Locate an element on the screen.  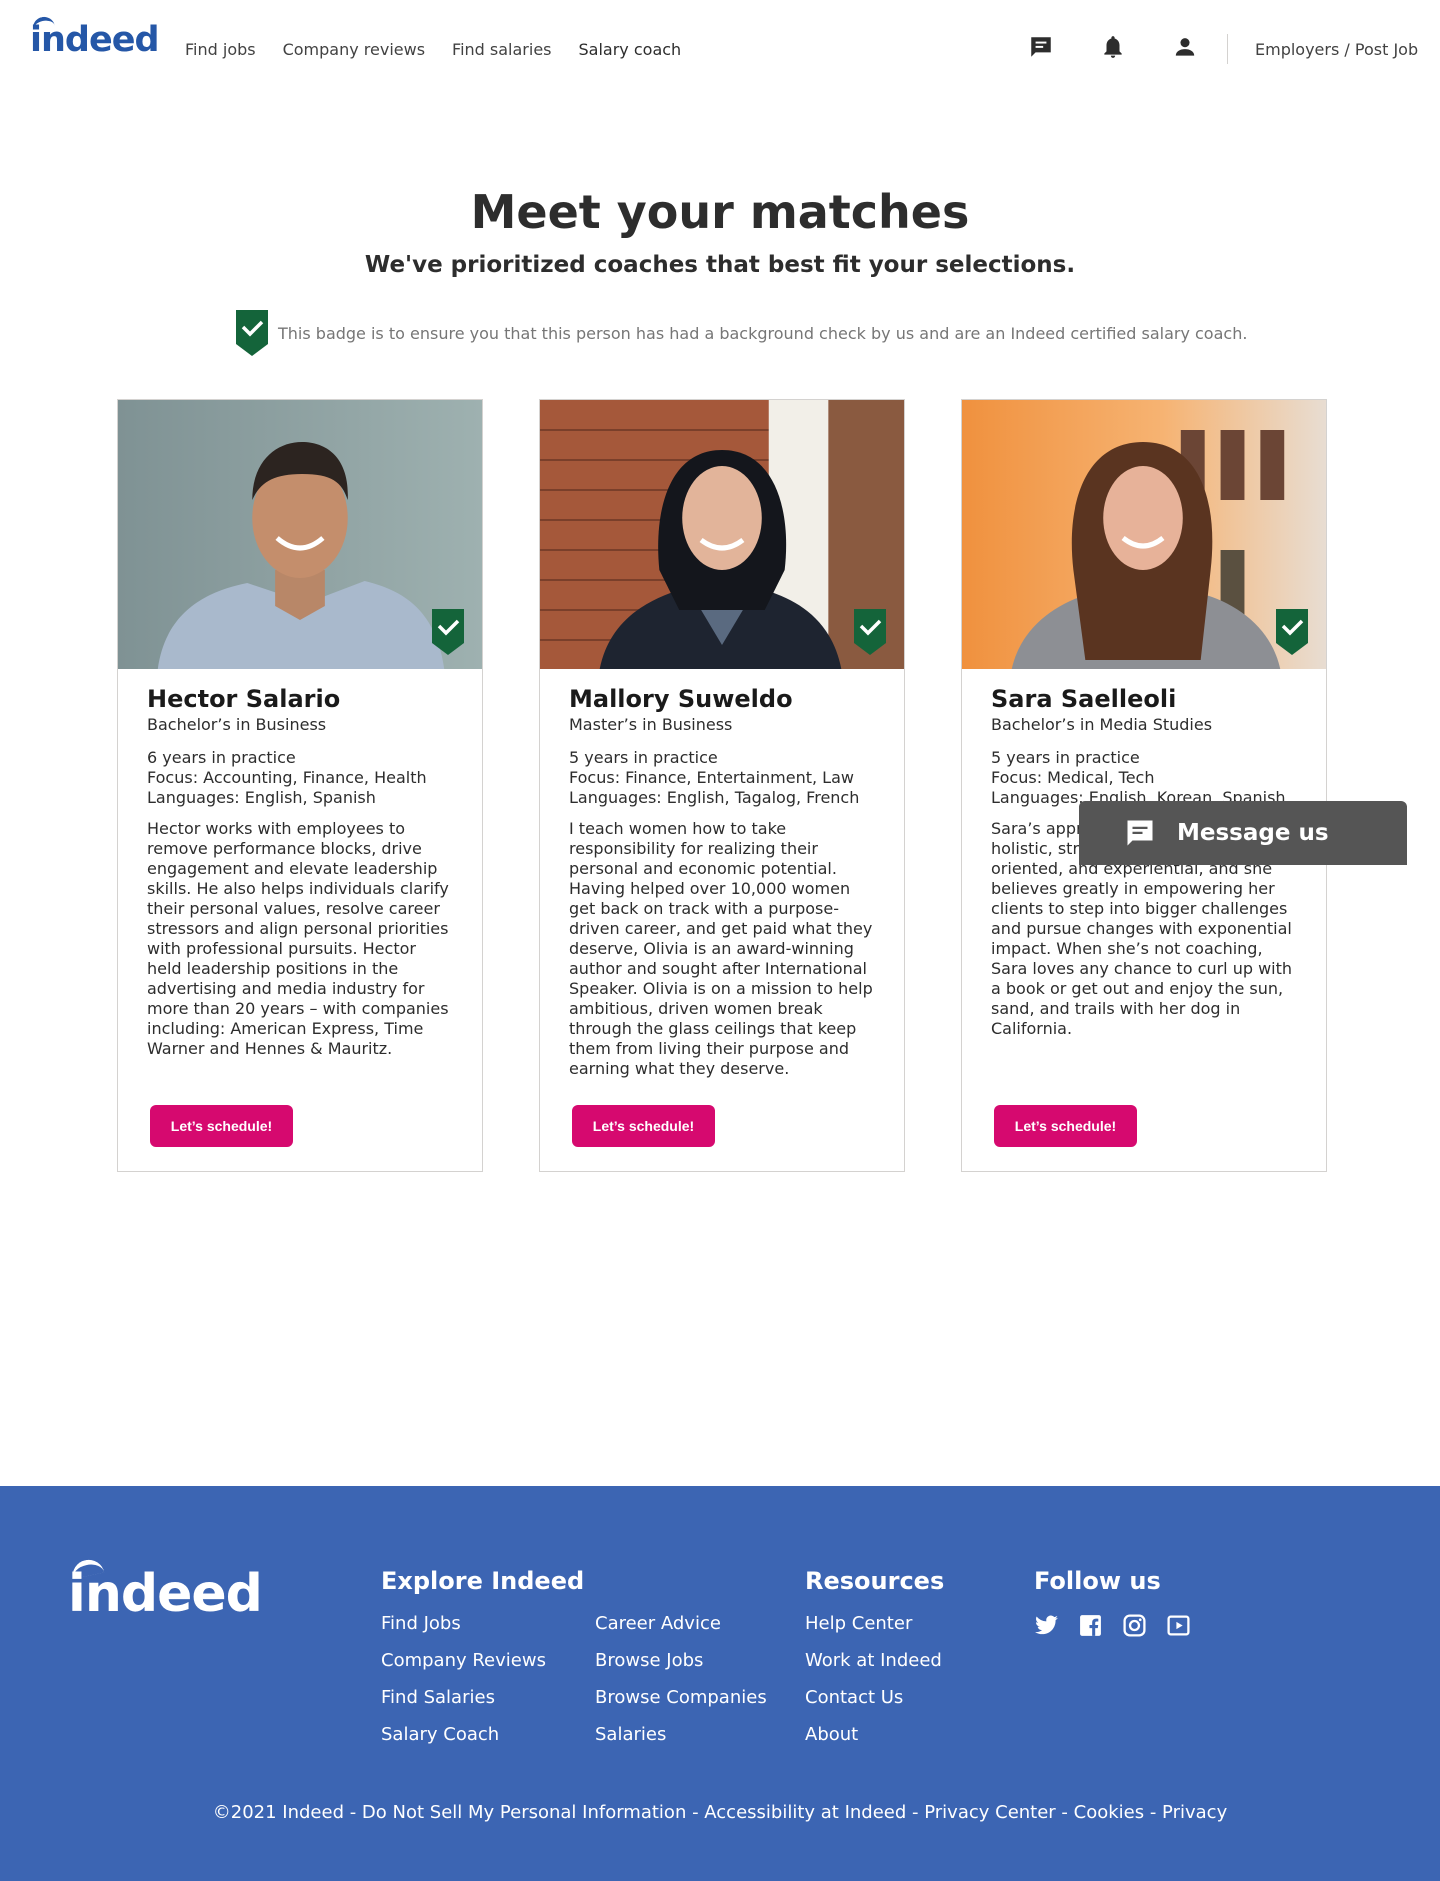
account-icon is located at coordinates (1185, 47).